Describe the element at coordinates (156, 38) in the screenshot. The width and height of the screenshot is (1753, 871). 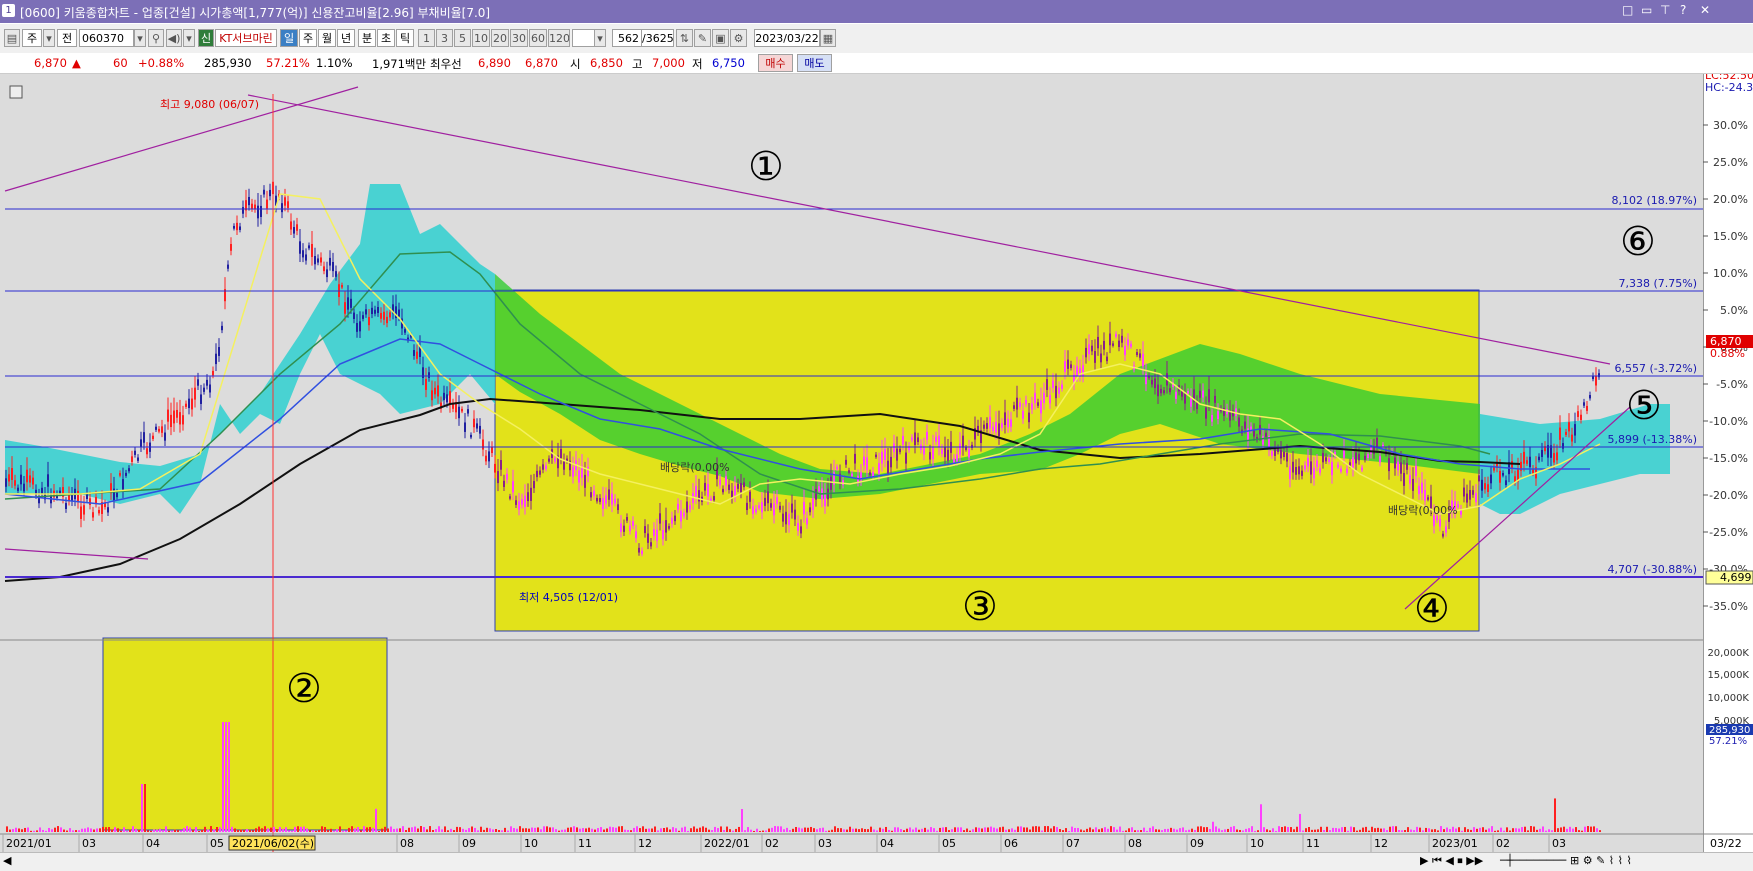
I see `search-icon: ⚲` at that location.